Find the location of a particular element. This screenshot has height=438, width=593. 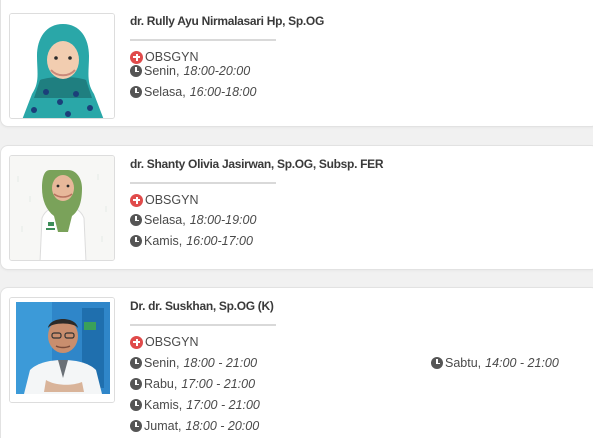

schedule-item: Jumat, 18:00 - 20:00 is located at coordinates (194, 426).